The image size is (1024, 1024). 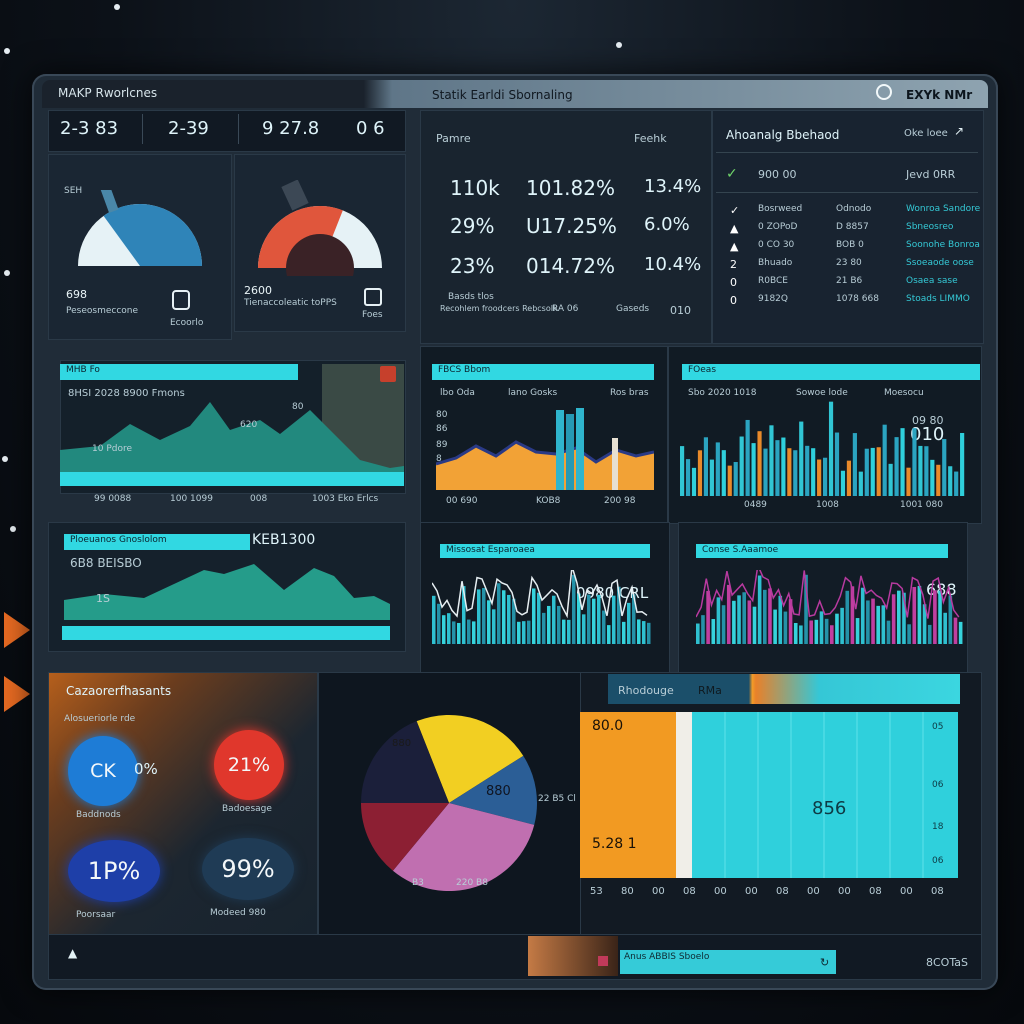 I want to click on tab-item: Rhodouge, so click(x=646, y=690).